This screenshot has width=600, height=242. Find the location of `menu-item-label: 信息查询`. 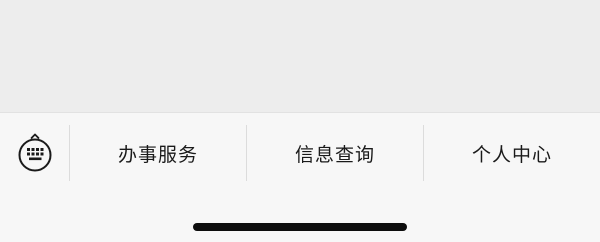

menu-item-label: 信息查询 is located at coordinates (334, 154).